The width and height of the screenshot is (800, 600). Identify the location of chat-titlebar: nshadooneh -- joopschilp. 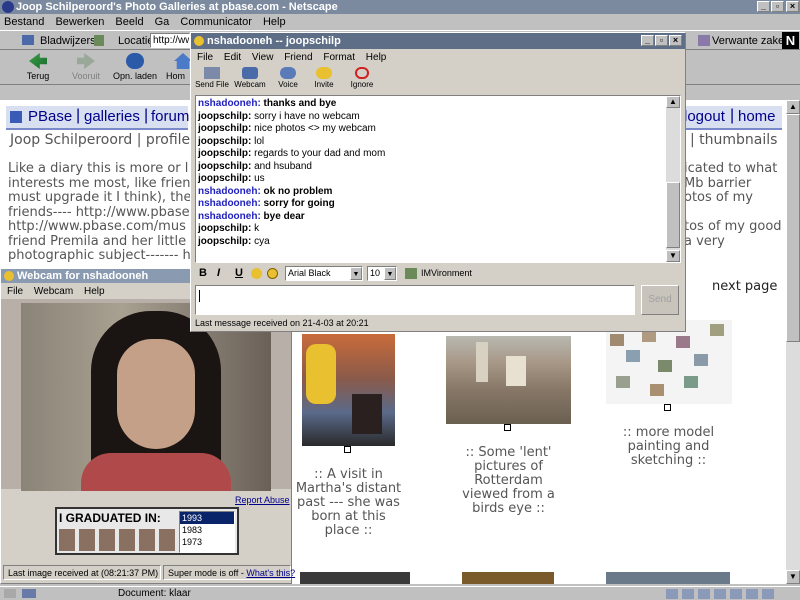
(438, 41).